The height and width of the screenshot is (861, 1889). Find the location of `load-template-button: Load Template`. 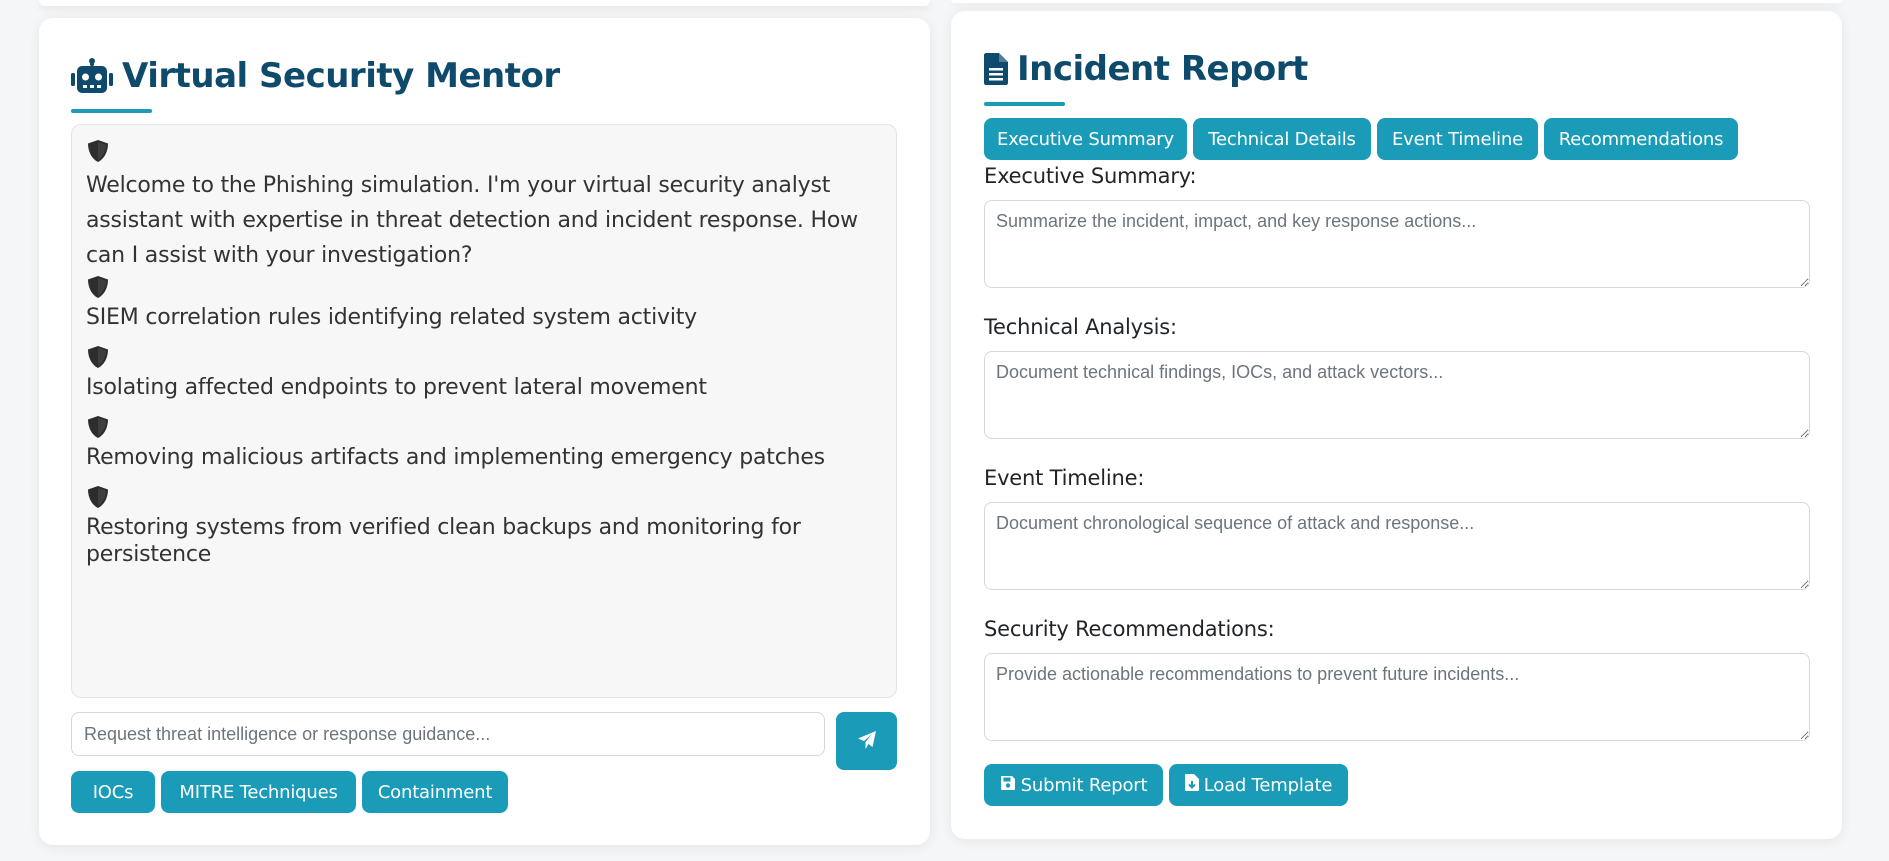

load-template-button: Load Template is located at coordinates (1258, 785).